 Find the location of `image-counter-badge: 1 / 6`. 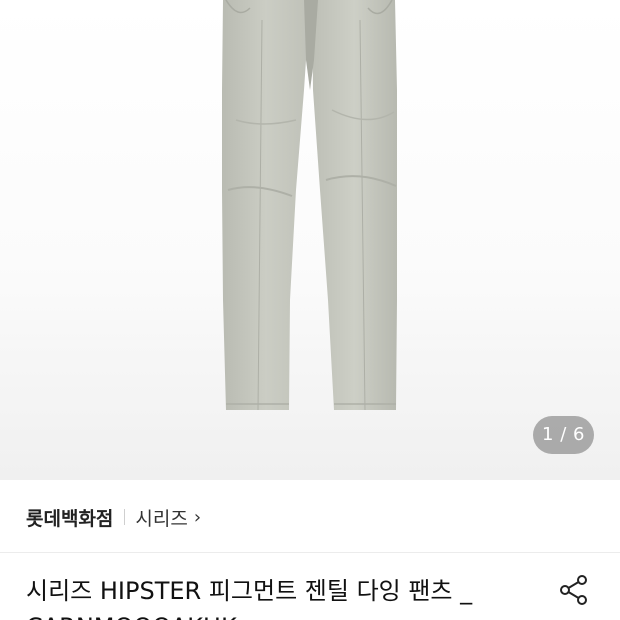

image-counter-badge: 1 / 6 is located at coordinates (563, 435).